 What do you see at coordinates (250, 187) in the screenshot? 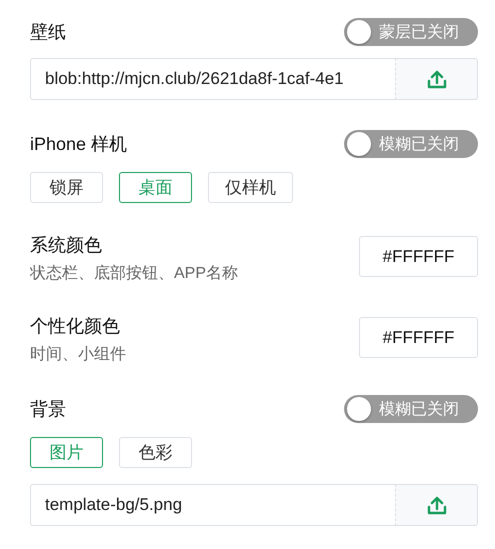
I see `option-button: 仅样机` at bounding box center [250, 187].